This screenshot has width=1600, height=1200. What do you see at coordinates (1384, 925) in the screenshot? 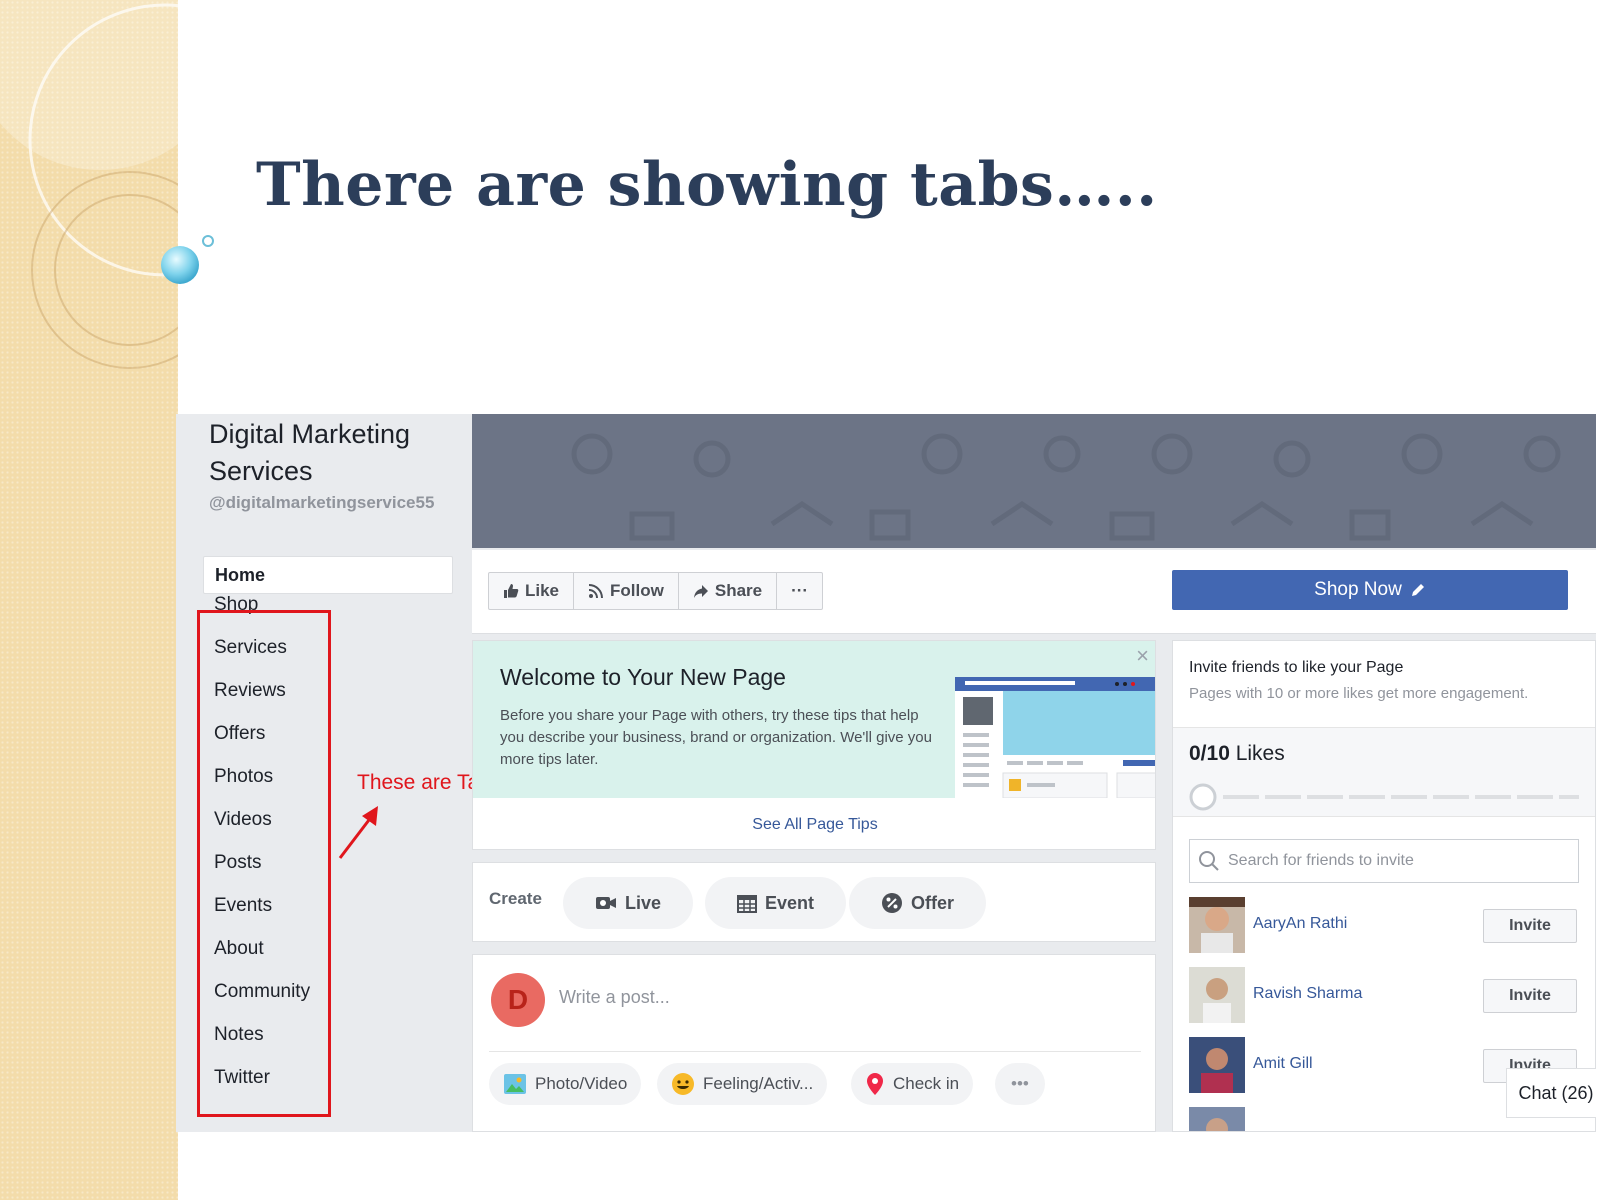
I see `friend-row: AaryAn Rathi Invite` at bounding box center [1384, 925].